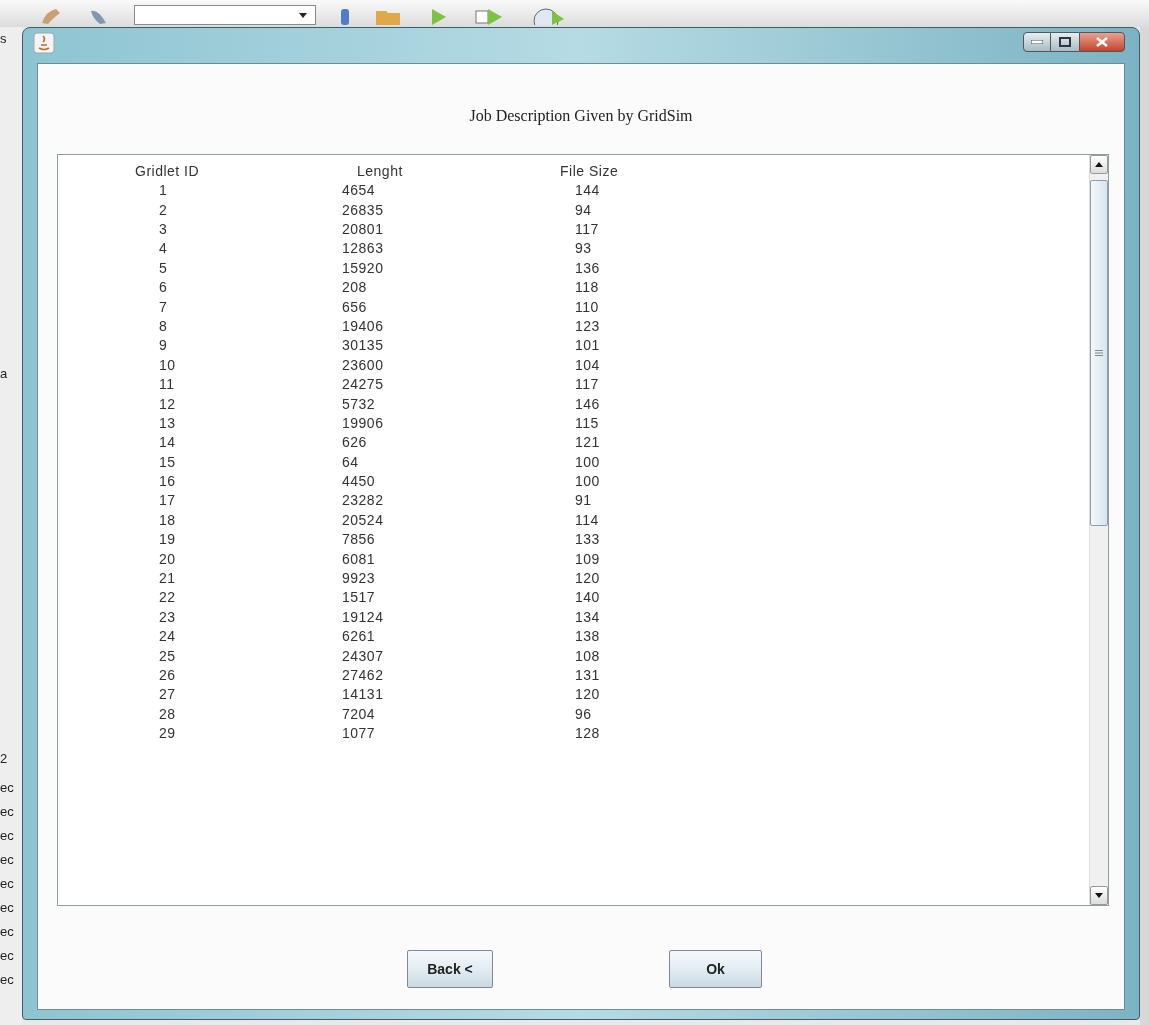 The image size is (1149, 1025). Describe the element at coordinates (167, 558) in the screenshot. I see `table-cell: 20` at that location.